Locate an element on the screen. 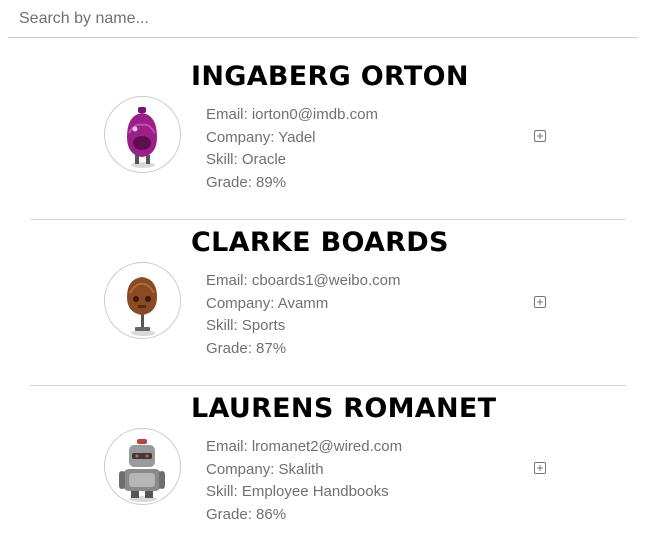 Image resolution: width=656 pixels, height=553 pixels. company-text: Company: Skalith is located at coordinates (265, 469).